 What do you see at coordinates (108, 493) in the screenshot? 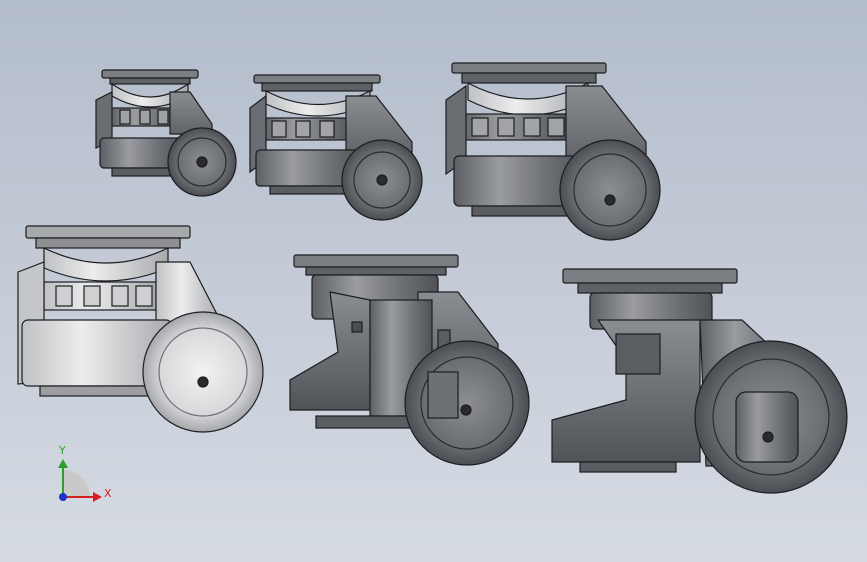
I see `x-axis-label: X` at bounding box center [108, 493].